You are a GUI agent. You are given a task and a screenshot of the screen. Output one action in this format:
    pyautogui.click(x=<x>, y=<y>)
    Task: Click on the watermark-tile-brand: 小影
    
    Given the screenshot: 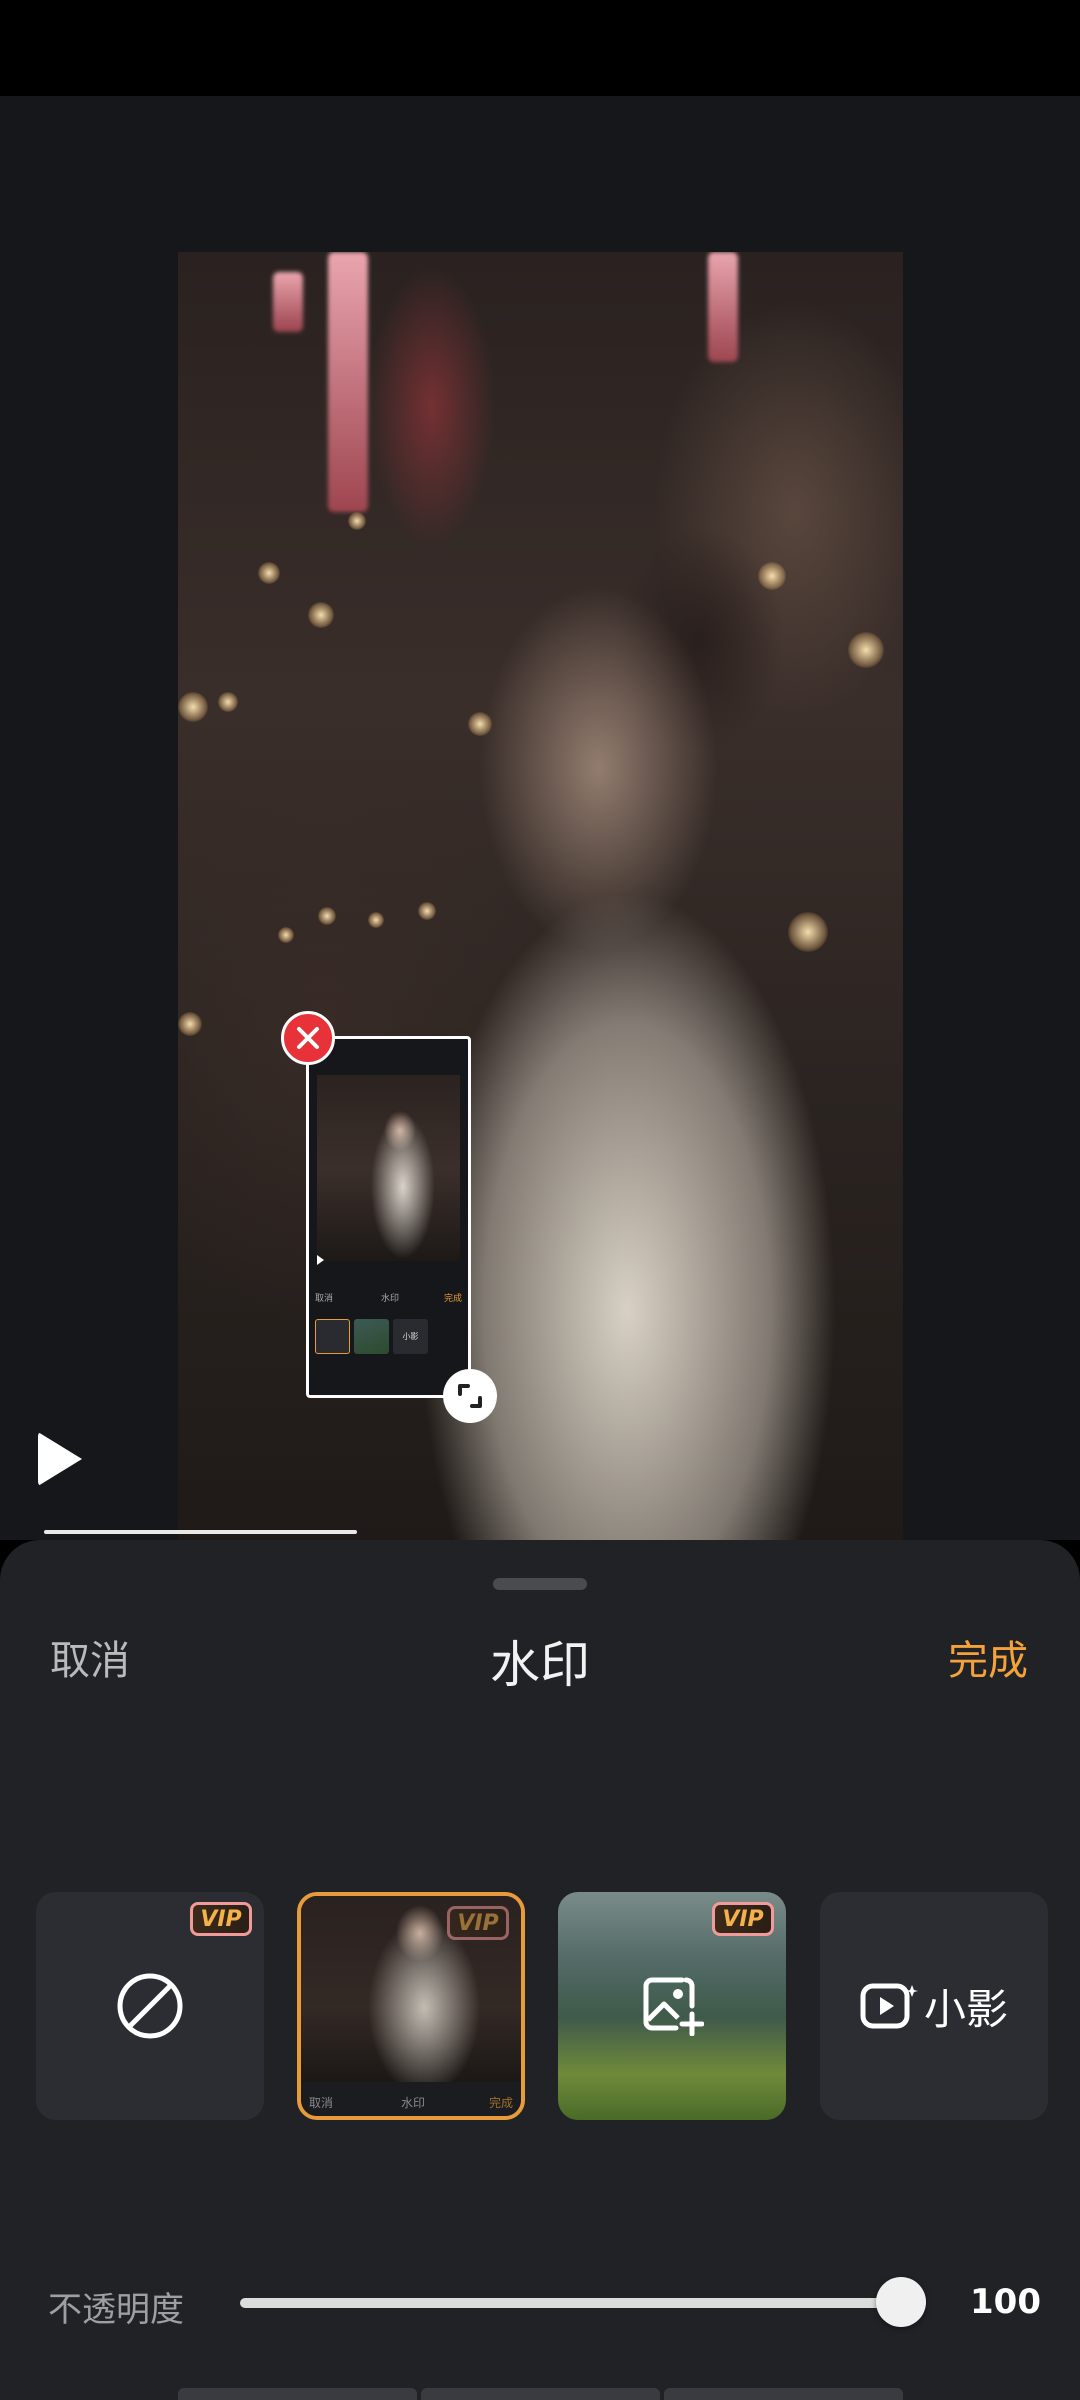 What is the action you would take?
    pyautogui.click(x=410, y=1336)
    